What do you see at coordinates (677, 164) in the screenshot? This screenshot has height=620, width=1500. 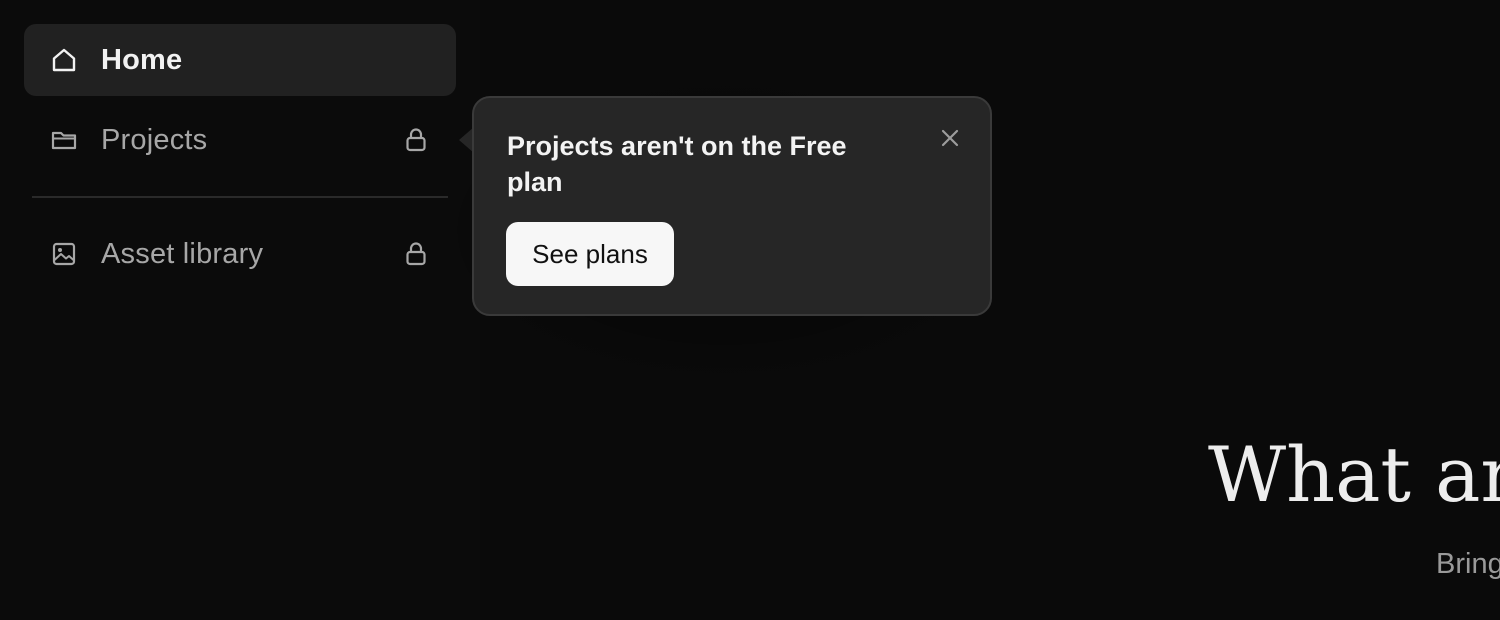 I see `popover-title: Projects aren't on the Free plan` at bounding box center [677, 164].